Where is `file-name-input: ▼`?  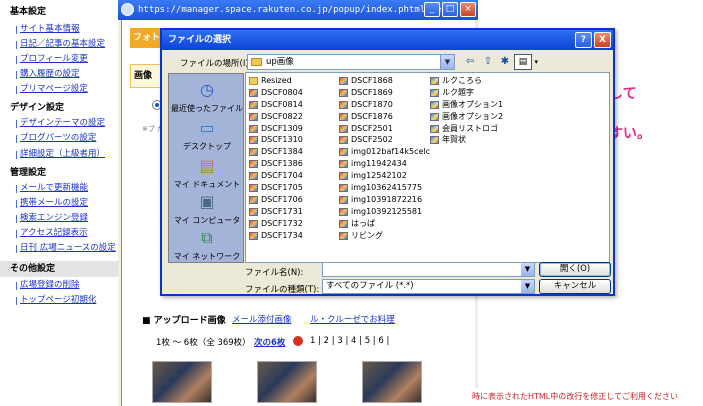
file-name-input: ▼ is located at coordinates (428, 269).